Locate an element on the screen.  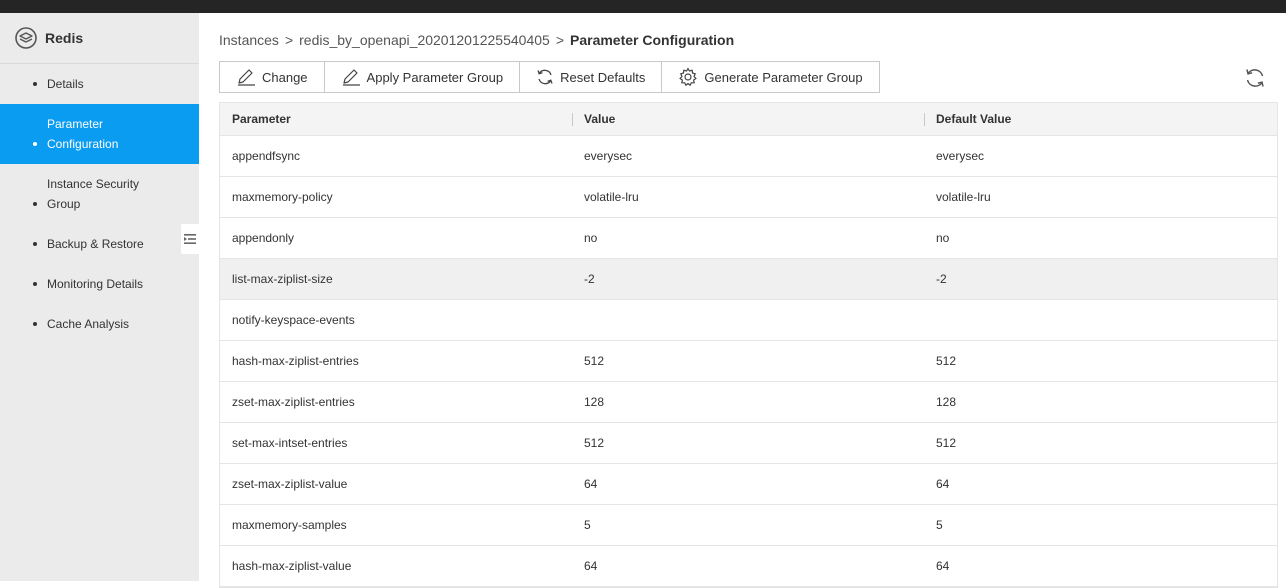
reset-defaults-label: Reset Defaults is located at coordinates (603, 77).